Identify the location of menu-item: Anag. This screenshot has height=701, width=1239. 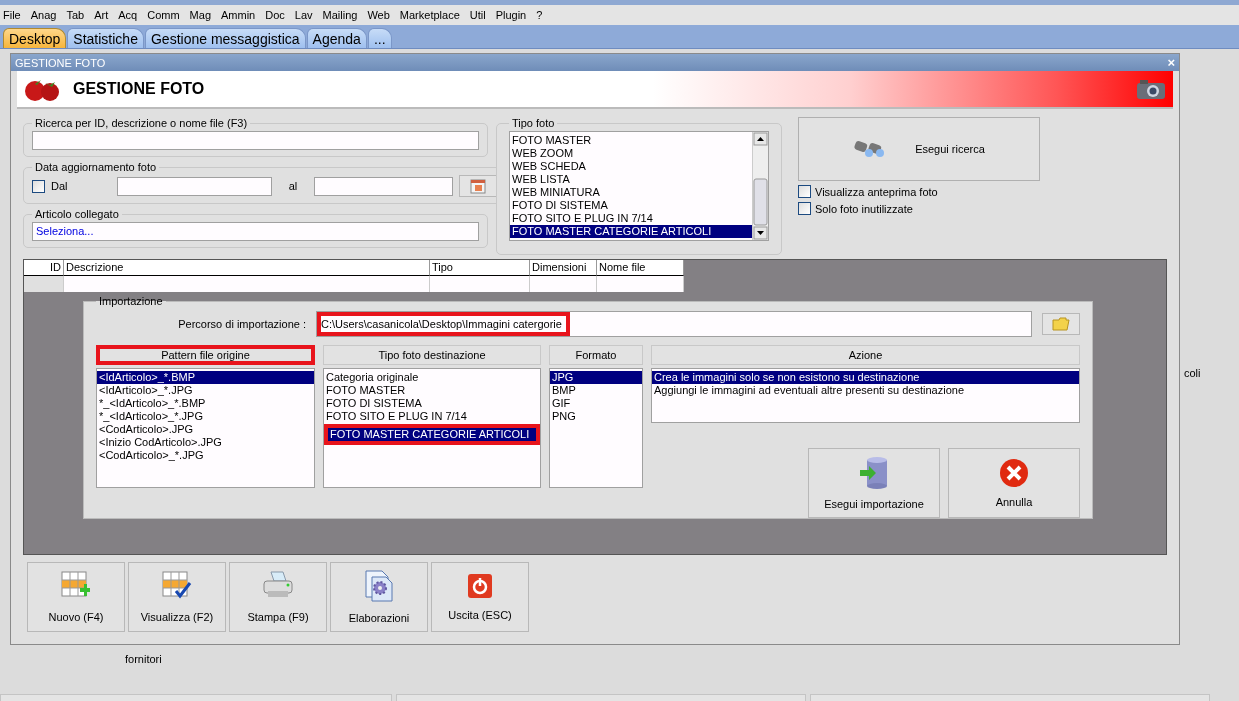
(43, 15).